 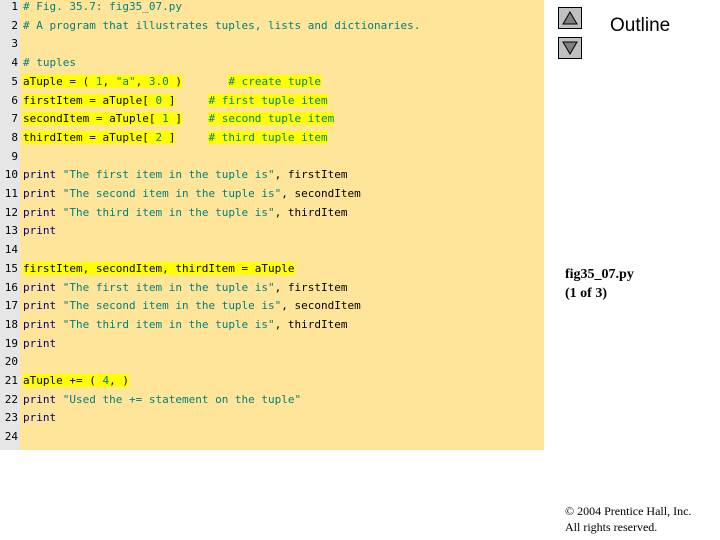 What do you see at coordinates (14, 137) in the screenshot?
I see `line-number: 8` at bounding box center [14, 137].